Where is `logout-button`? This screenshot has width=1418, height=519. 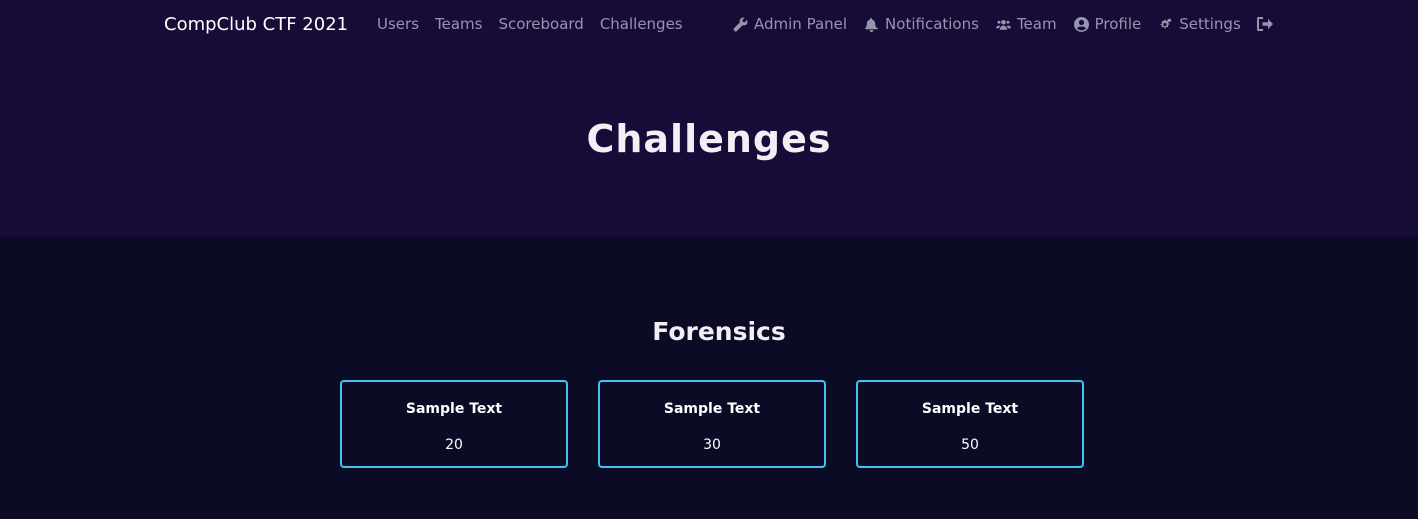
logout-button is located at coordinates (1264, 24).